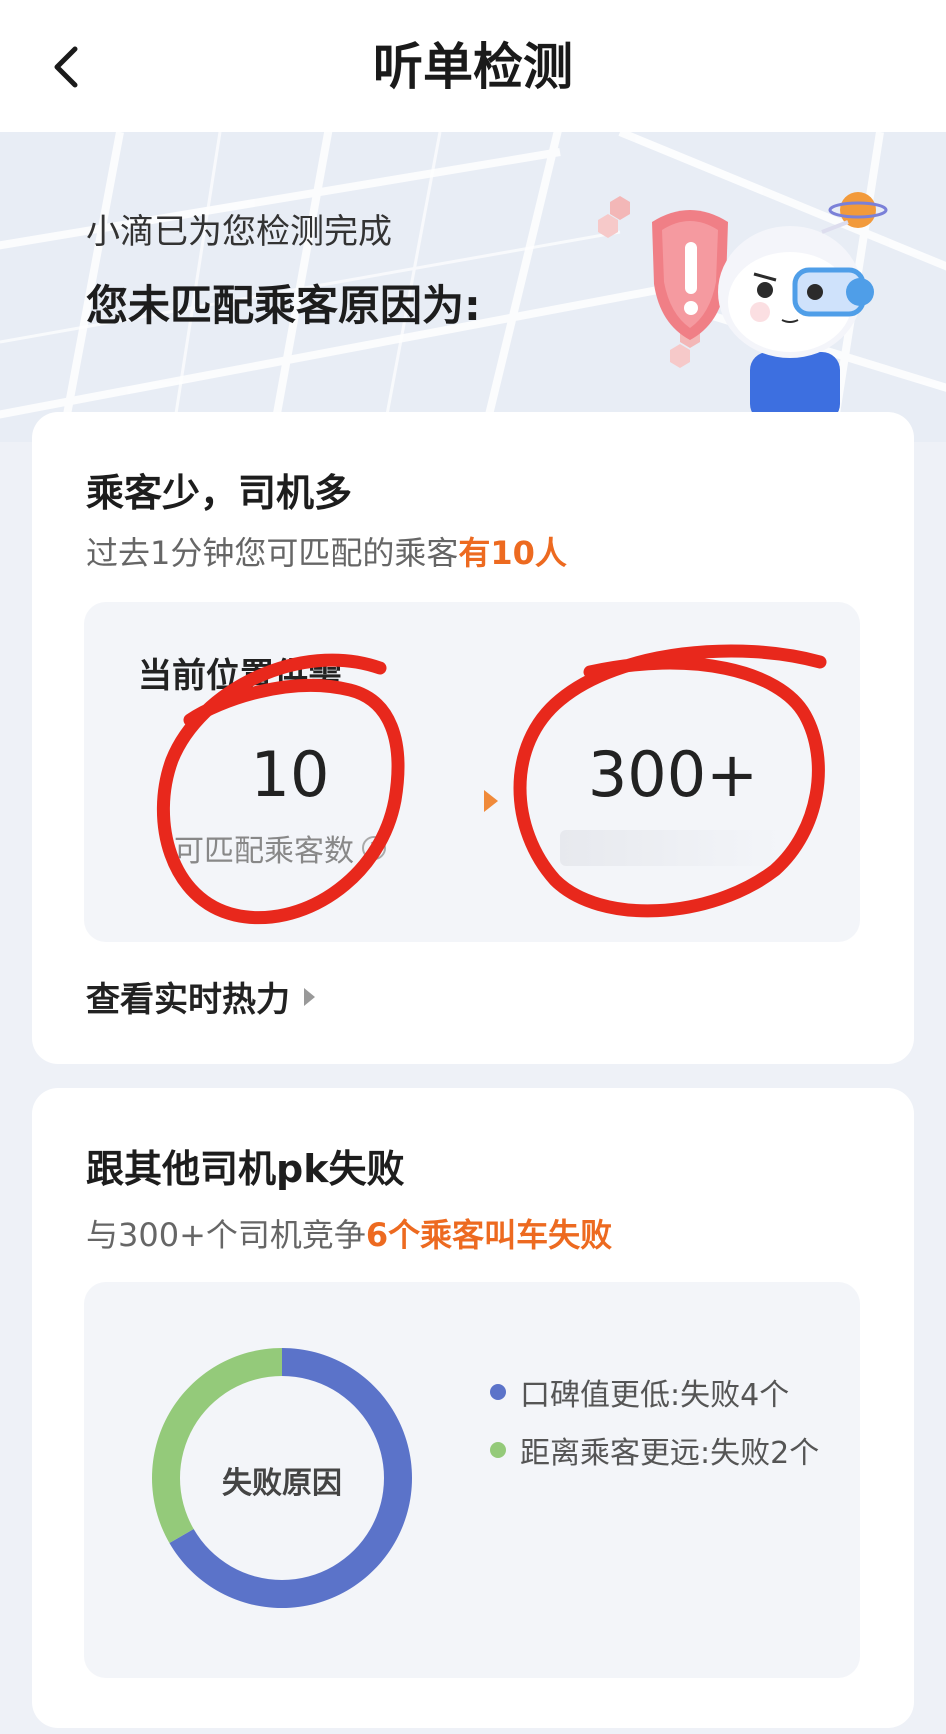  Describe the element at coordinates (673, 774) in the screenshot. I see `driver-count: 300+` at that location.